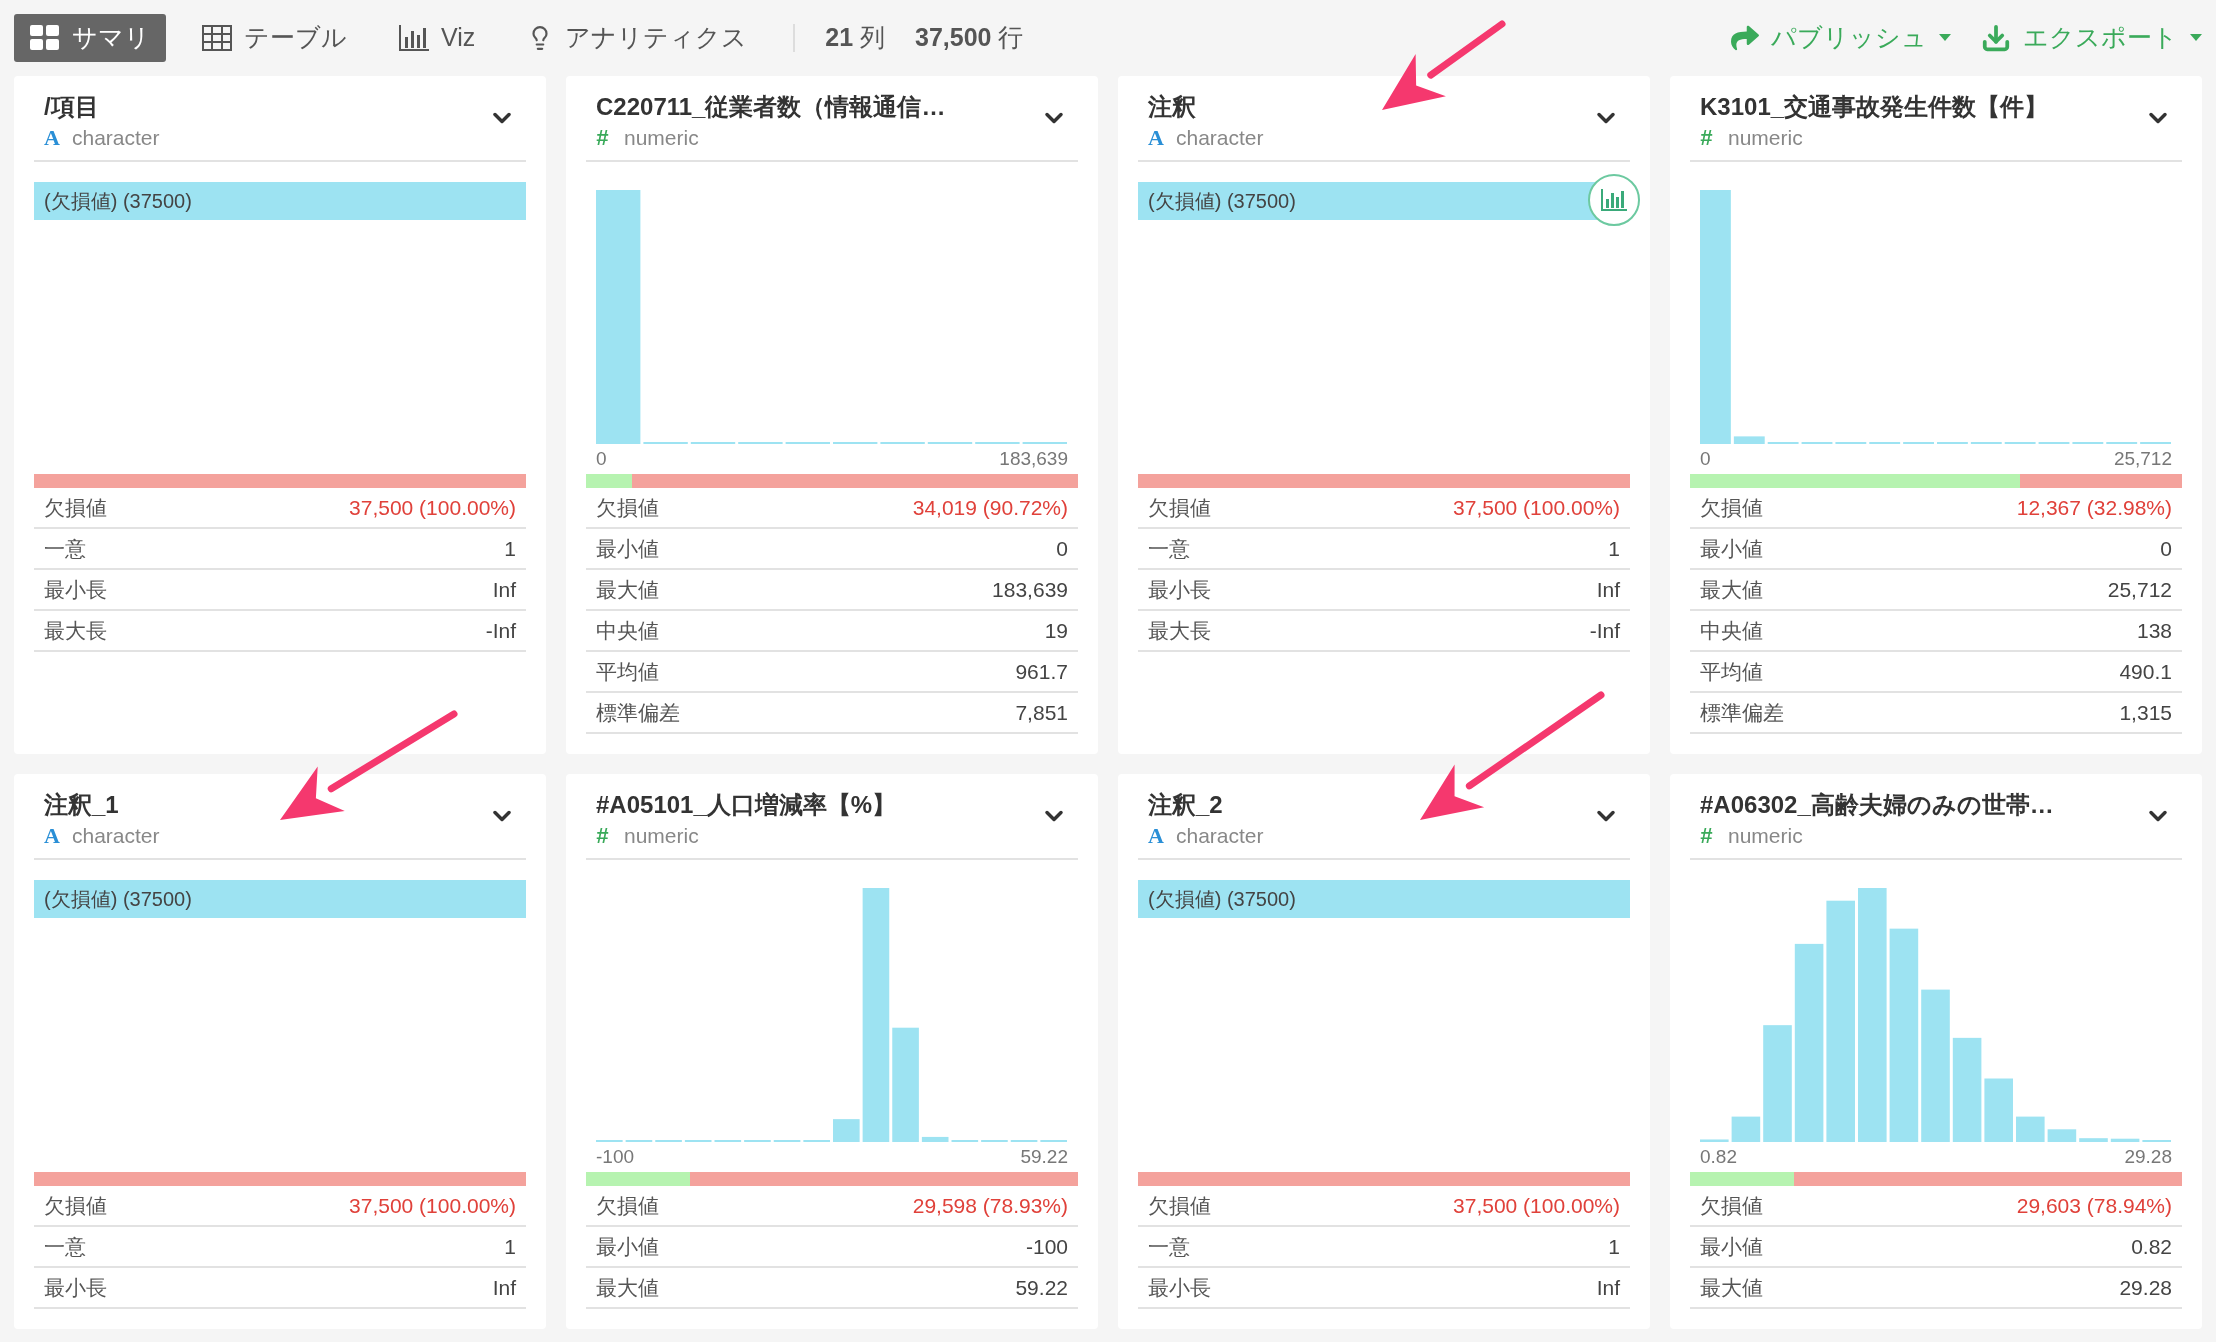 This screenshot has height=1342, width=2216. Describe the element at coordinates (1874, 107) in the screenshot. I see `column-title: K3101_交通事故発生件数【件】` at that location.